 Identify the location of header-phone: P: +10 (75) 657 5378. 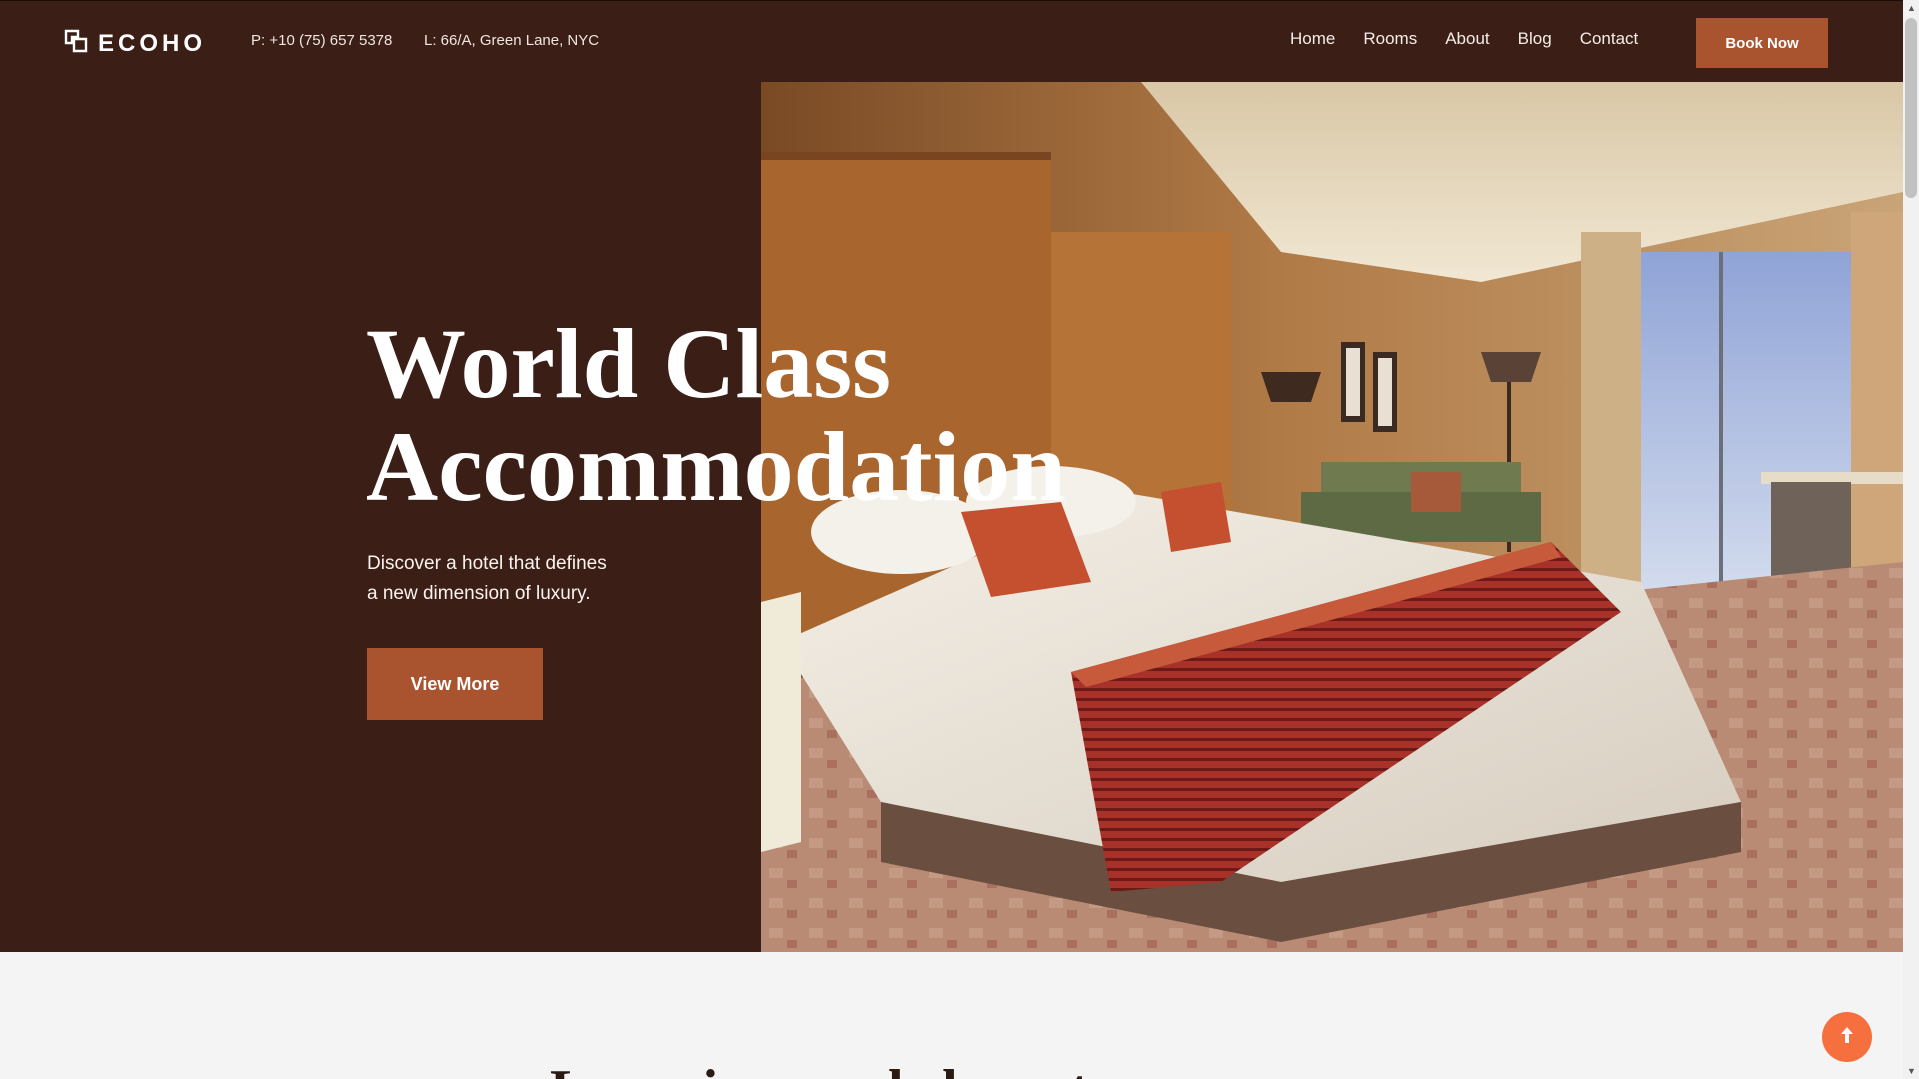
(322, 40).